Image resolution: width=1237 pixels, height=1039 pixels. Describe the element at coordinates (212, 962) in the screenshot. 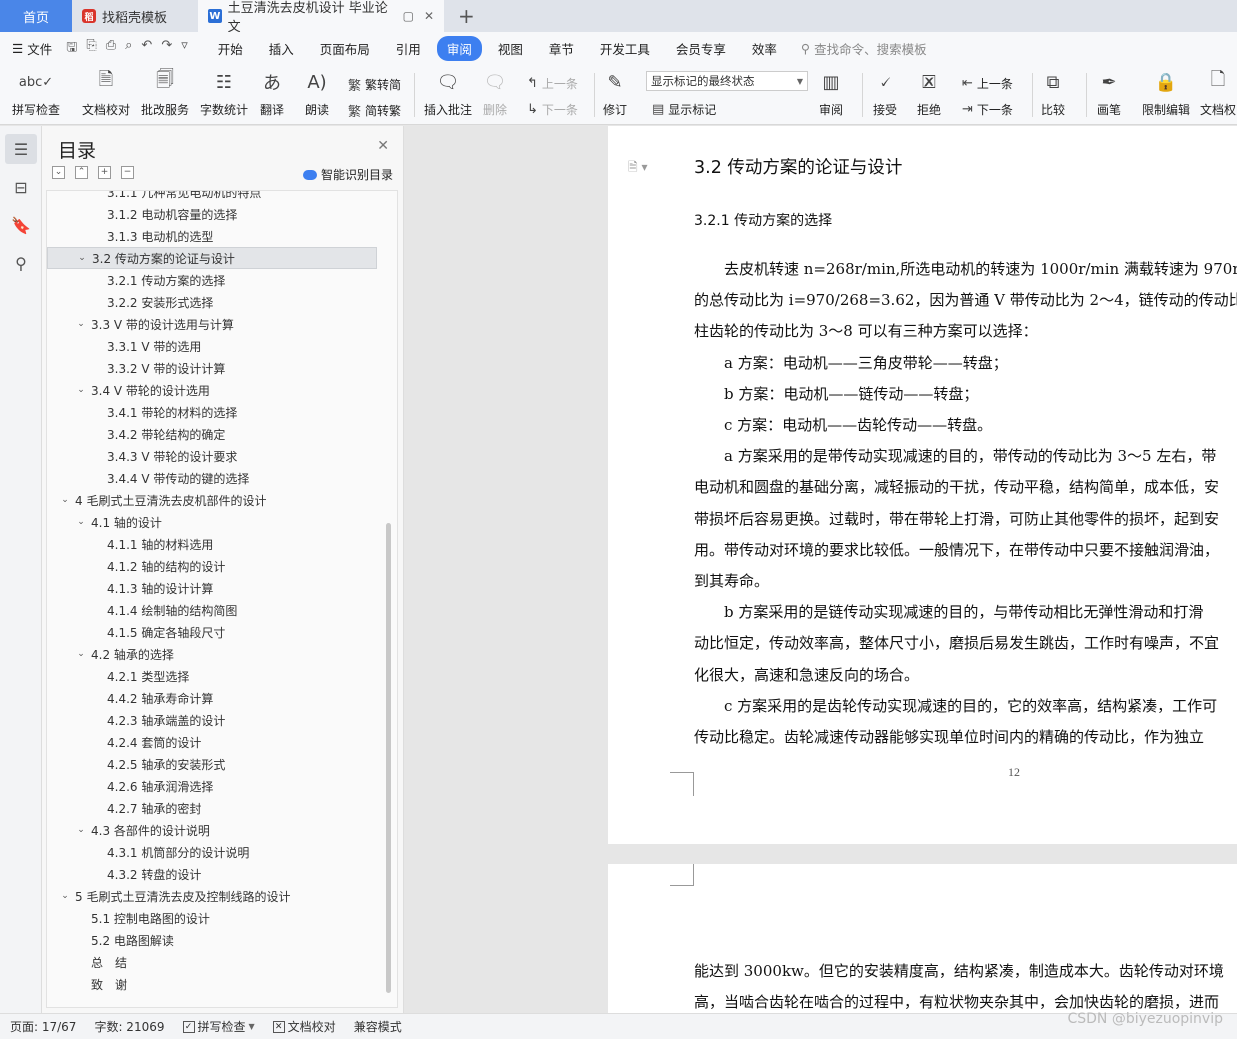

I see `toc-item: 总 结` at that location.